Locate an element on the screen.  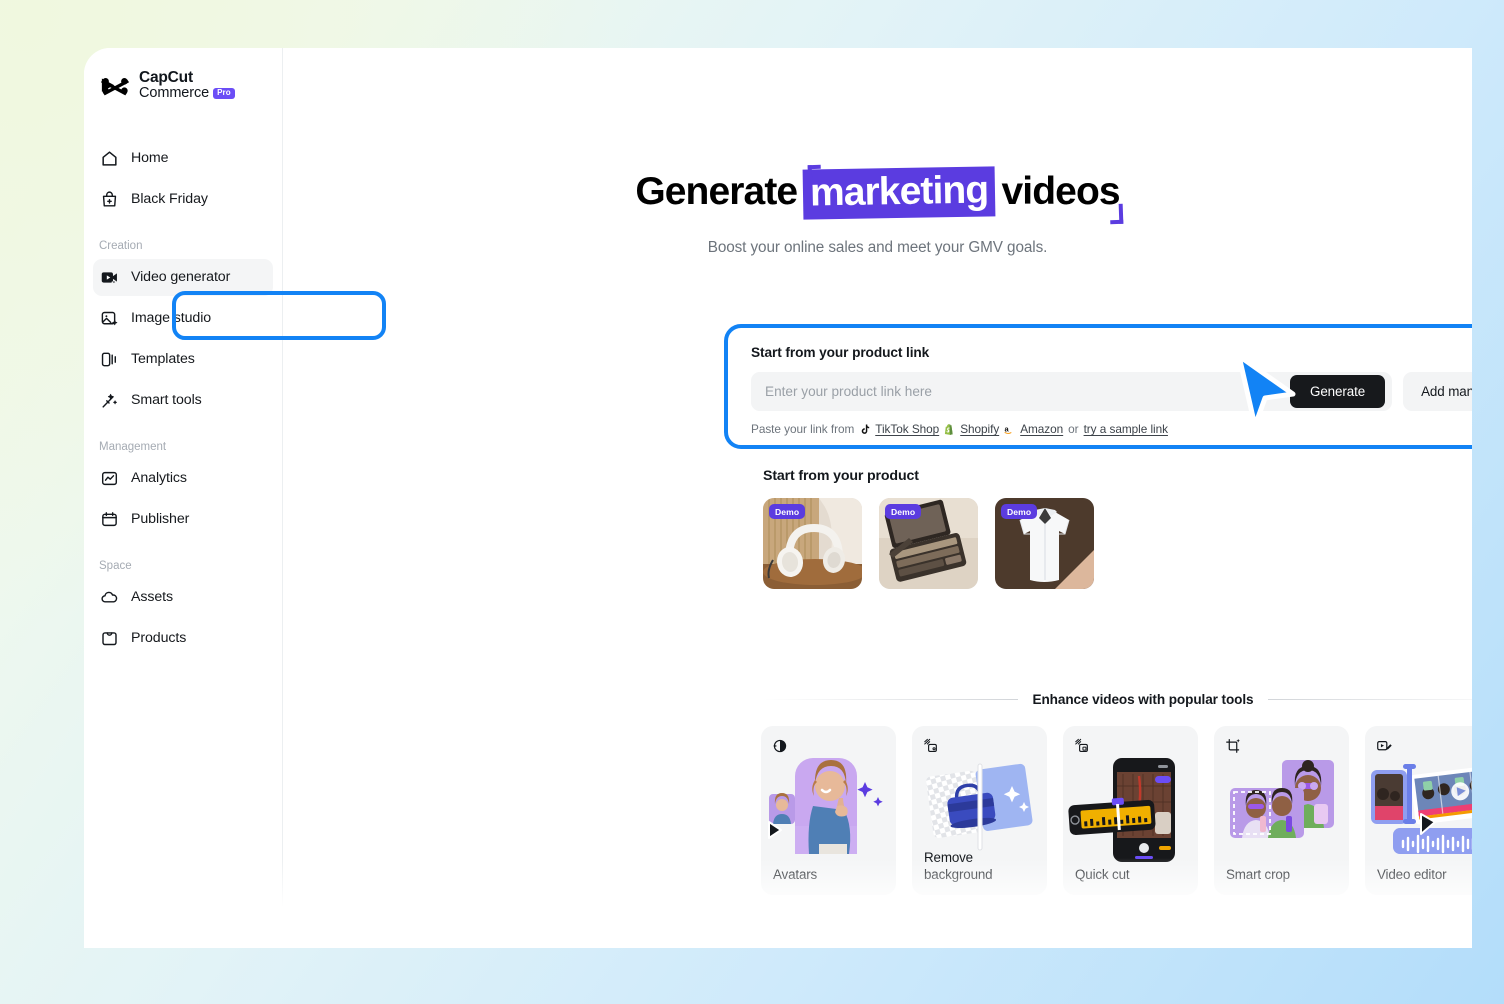
sidebar-item-label: Home is located at coordinates (150, 158).